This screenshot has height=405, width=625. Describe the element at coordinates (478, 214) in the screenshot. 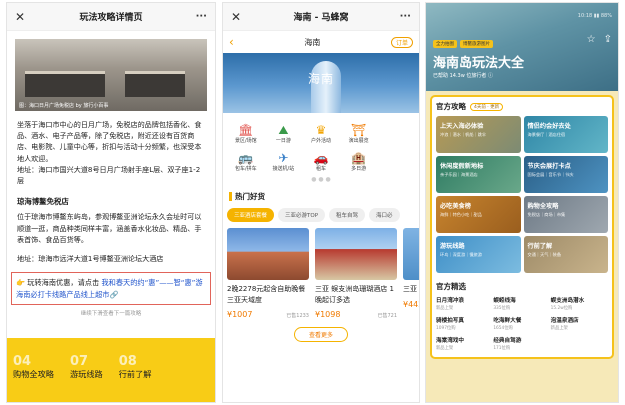

I see `guide-tile: 必吃美食榜 海鲜｜特色小吃｜甜品` at that location.